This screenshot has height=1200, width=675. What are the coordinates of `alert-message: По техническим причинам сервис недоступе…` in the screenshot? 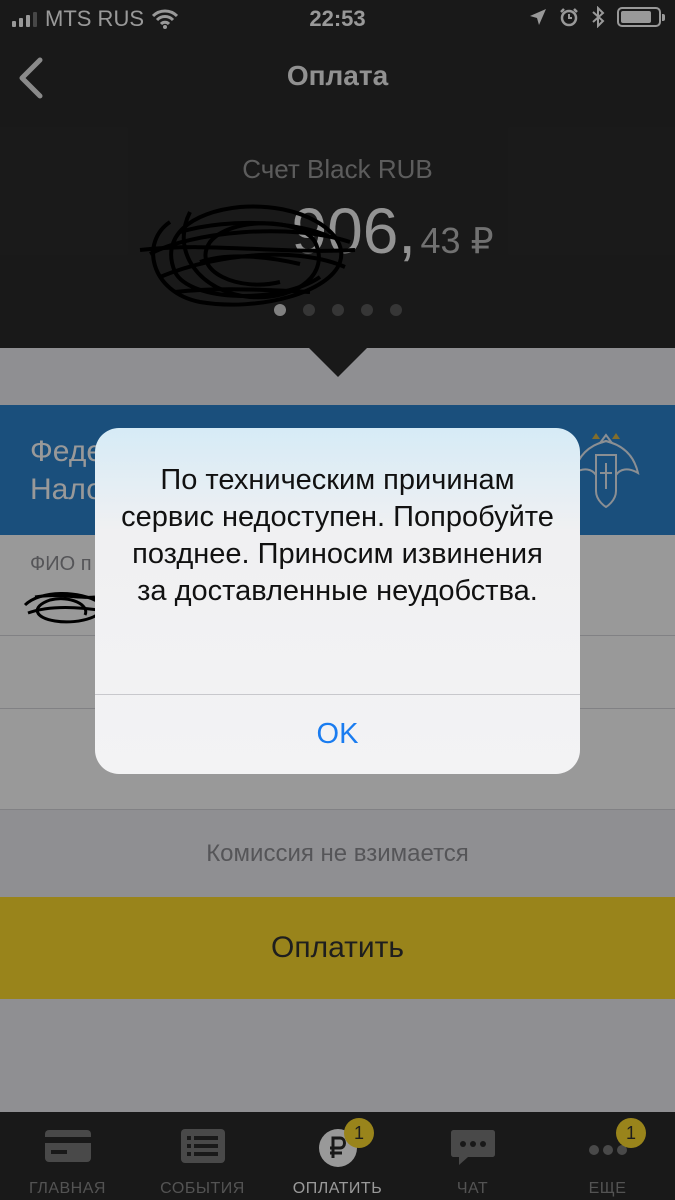 It's located at (337, 535).